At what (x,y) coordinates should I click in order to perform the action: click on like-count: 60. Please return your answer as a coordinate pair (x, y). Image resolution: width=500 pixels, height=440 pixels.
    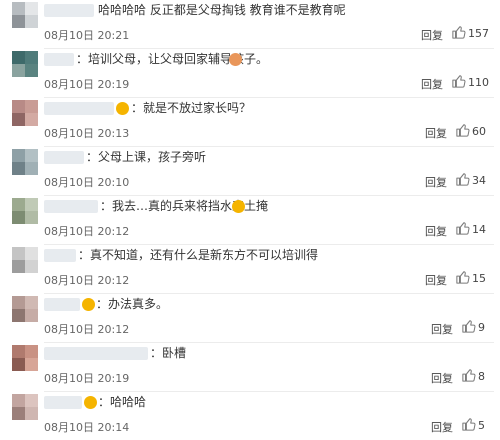
    Looking at the image, I should click on (479, 131).